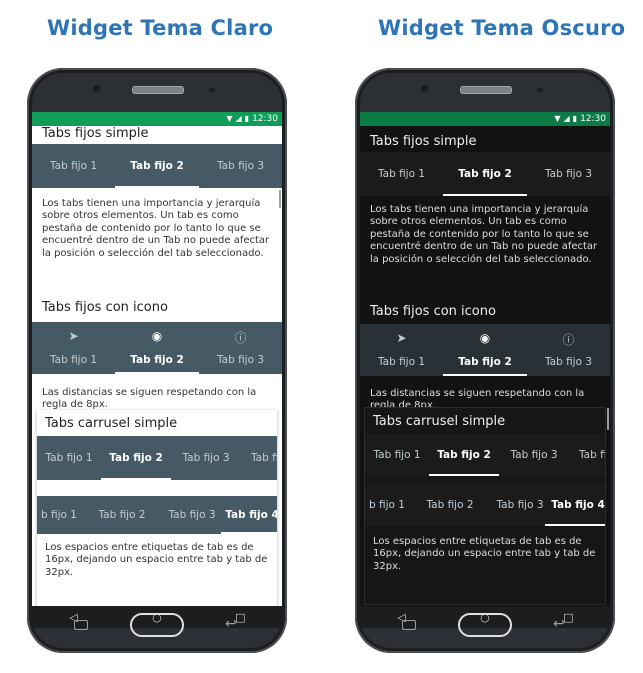 This screenshot has height=673, width=643. Describe the element at coordinates (247, 118) in the screenshot. I see `battery-icon: ▮` at that location.